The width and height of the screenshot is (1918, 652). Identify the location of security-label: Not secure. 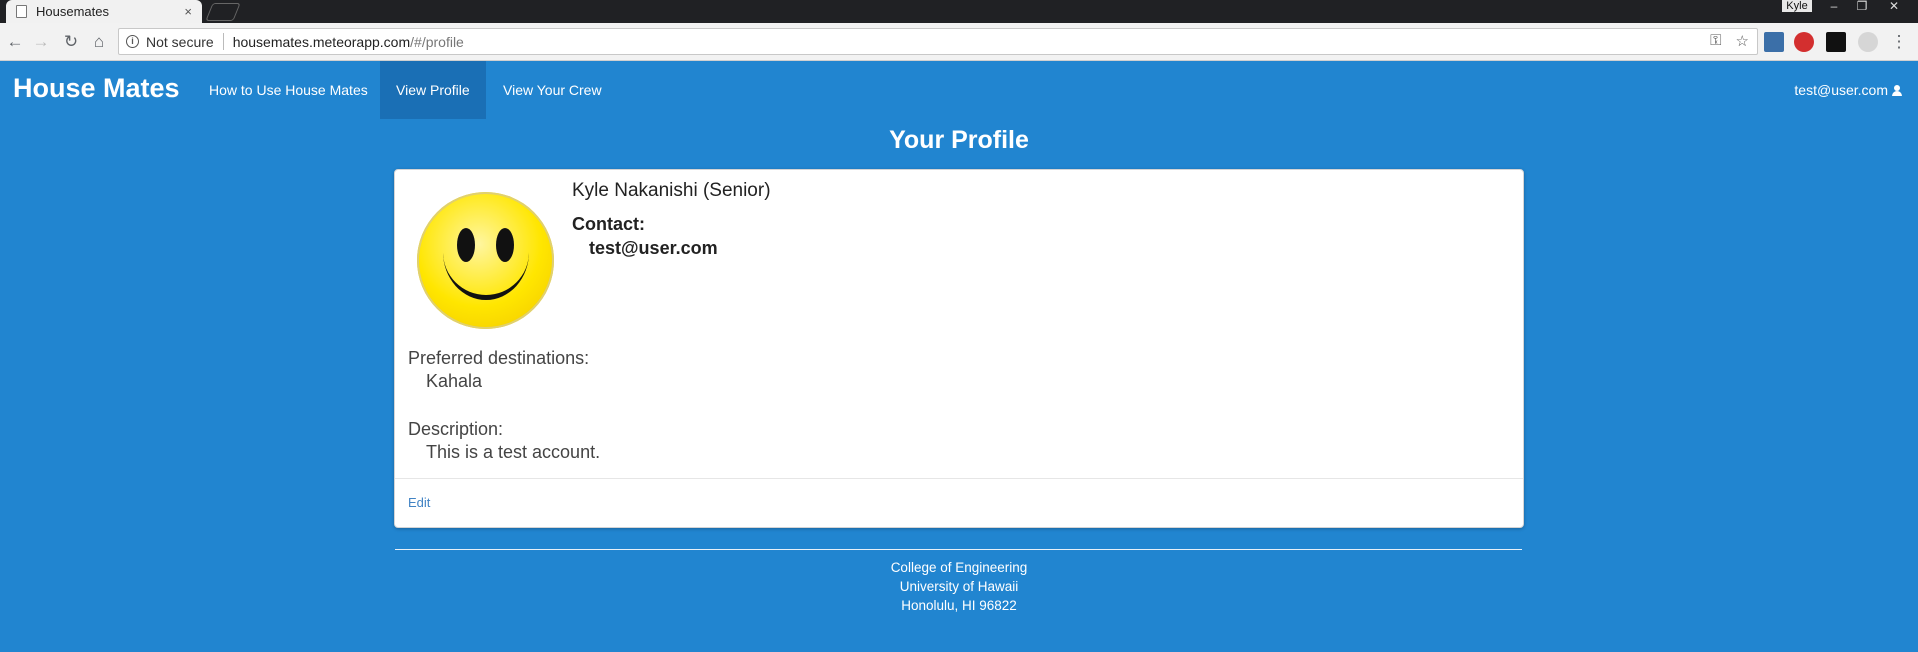
(180, 42).